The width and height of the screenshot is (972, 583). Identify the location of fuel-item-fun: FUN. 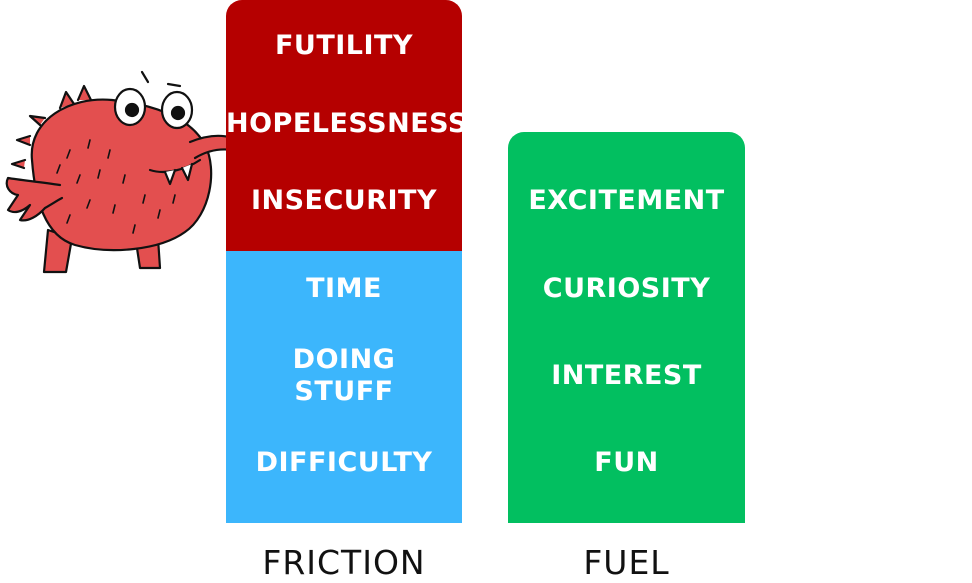
(626, 462).